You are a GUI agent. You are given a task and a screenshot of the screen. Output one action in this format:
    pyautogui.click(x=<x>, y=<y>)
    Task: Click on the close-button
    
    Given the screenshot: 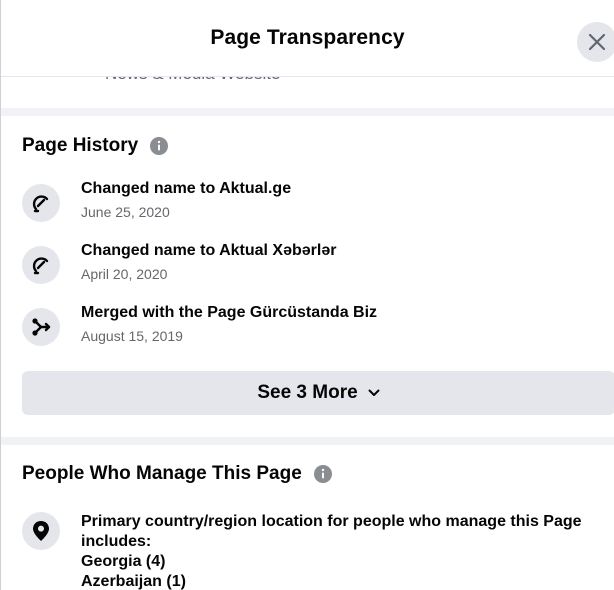 What is the action you would take?
    pyautogui.click(x=595, y=42)
    